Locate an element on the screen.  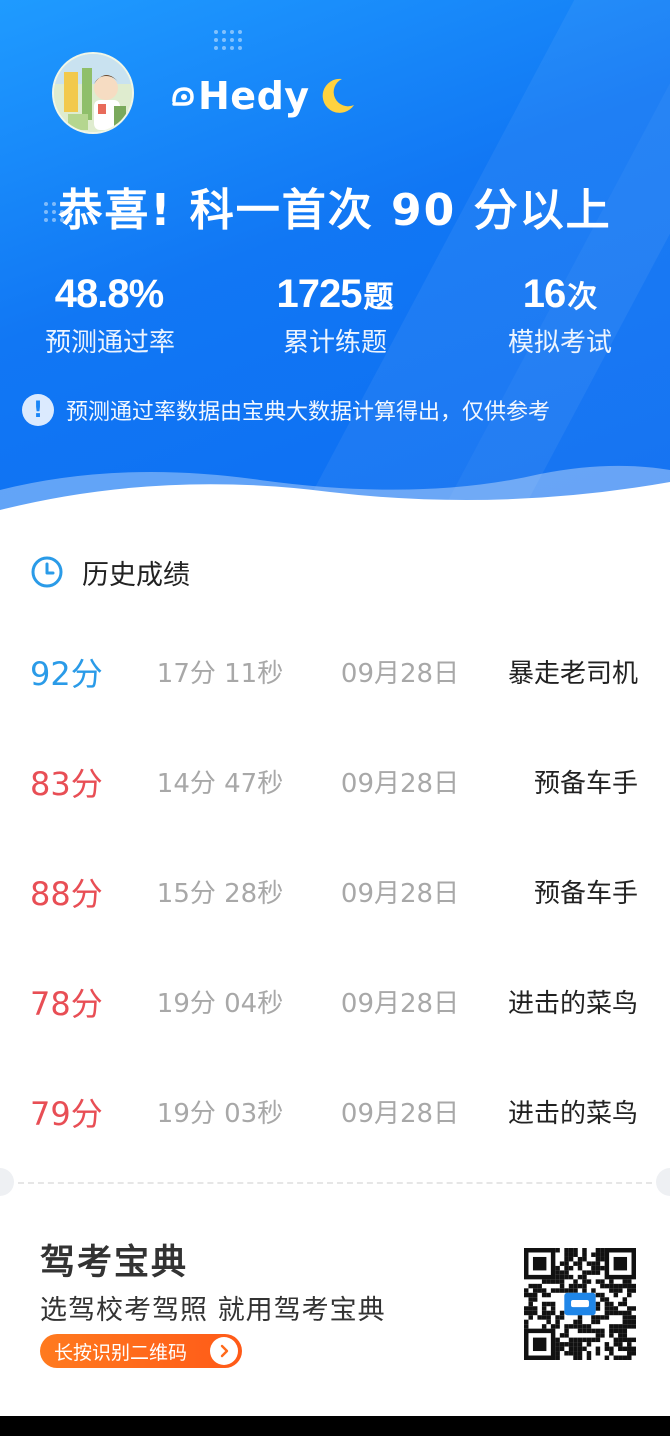
congrats-headline: 恭喜! 科一首次 90 分以上 is located at coordinates (335, 210).